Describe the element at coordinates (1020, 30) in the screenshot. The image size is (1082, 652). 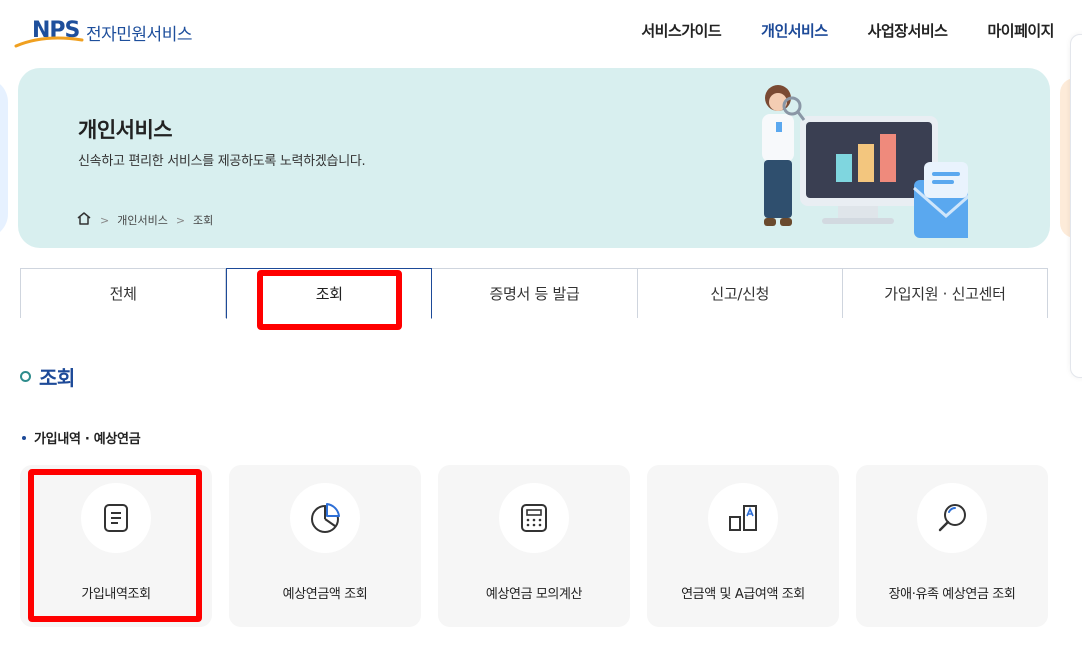
I see `nav-my-page: 마이페이지` at that location.